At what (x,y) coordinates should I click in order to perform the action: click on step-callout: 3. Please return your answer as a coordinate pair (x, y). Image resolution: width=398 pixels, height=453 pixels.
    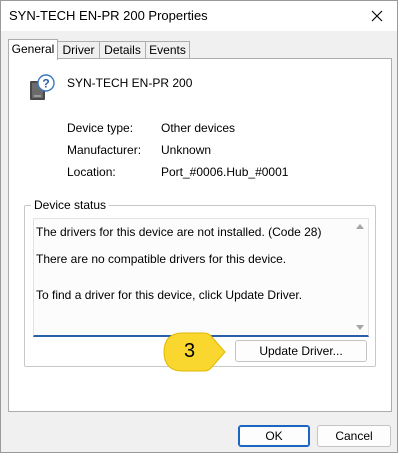
    Looking at the image, I should click on (194, 352).